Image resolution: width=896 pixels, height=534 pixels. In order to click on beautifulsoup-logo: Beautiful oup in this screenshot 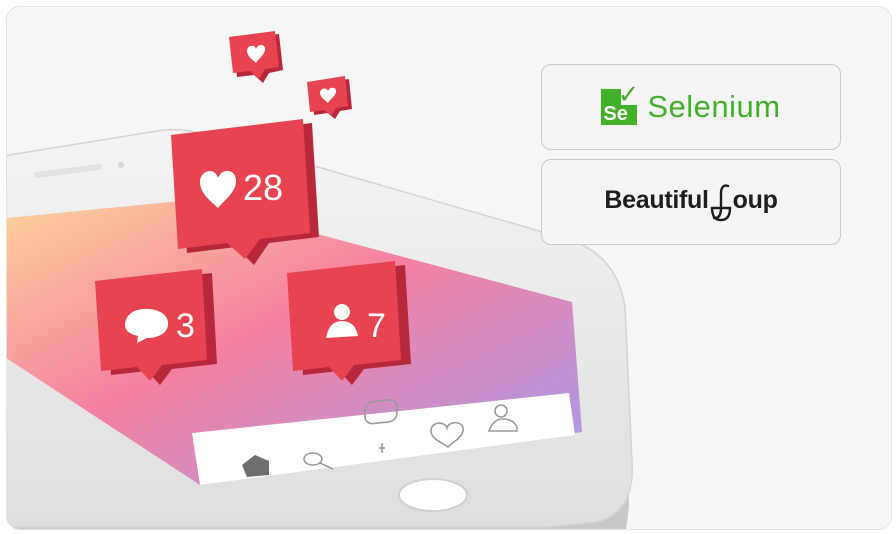, I will do `click(691, 202)`.